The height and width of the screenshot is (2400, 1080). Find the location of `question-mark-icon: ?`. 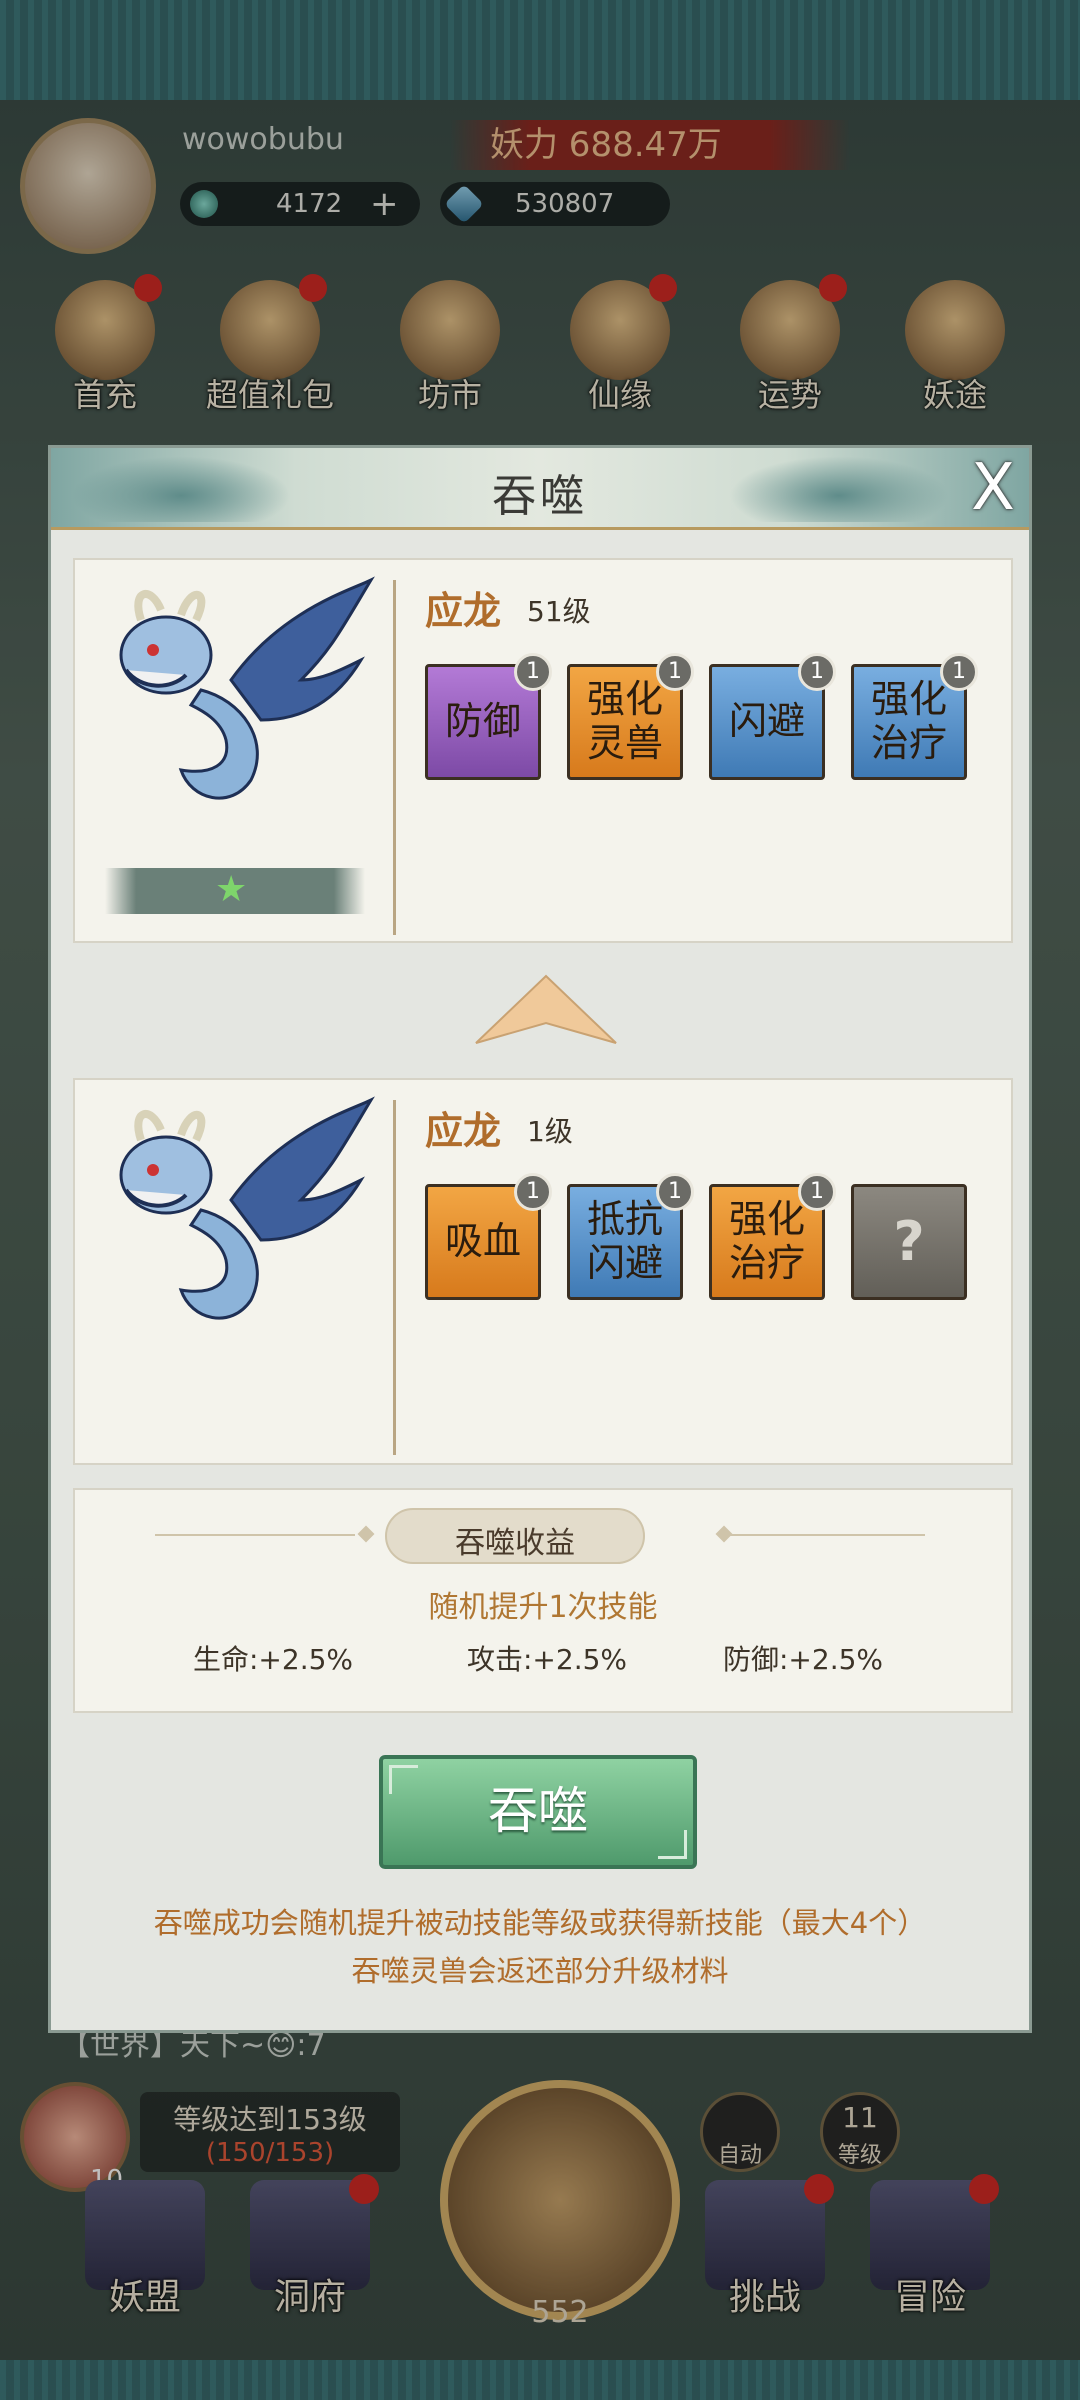

question-mark-icon: ? is located at coordinates (909, 1241).